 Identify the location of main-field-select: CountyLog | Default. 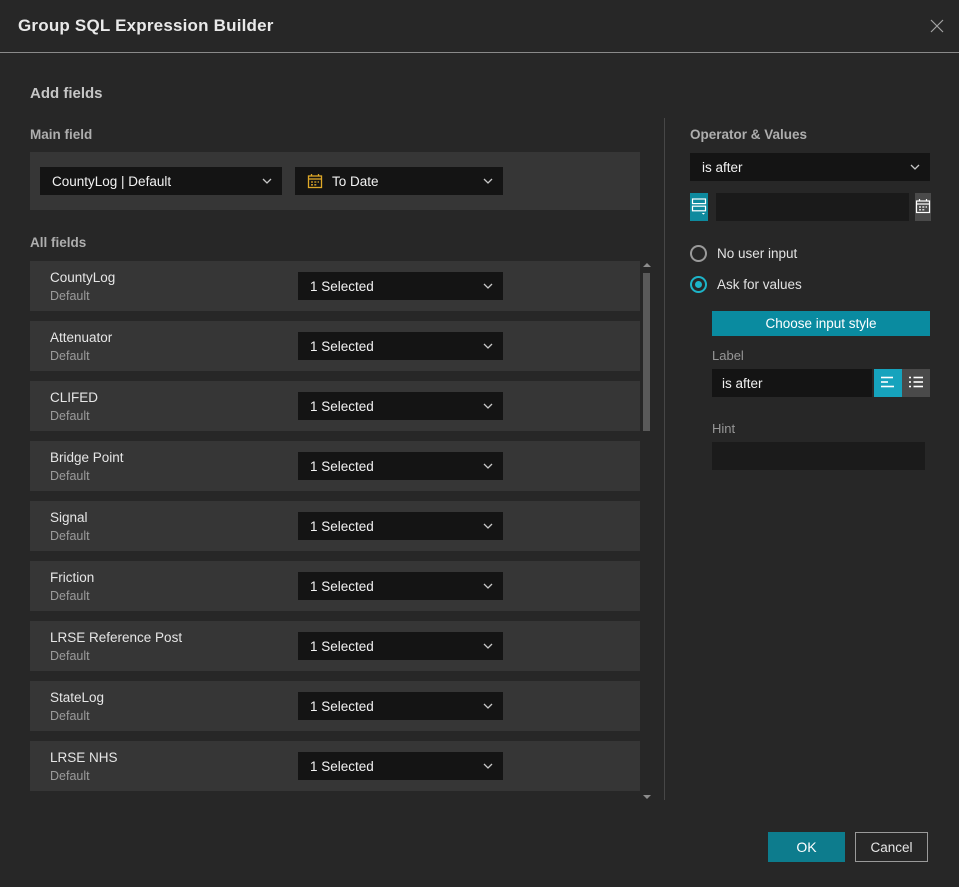
(161, 181).